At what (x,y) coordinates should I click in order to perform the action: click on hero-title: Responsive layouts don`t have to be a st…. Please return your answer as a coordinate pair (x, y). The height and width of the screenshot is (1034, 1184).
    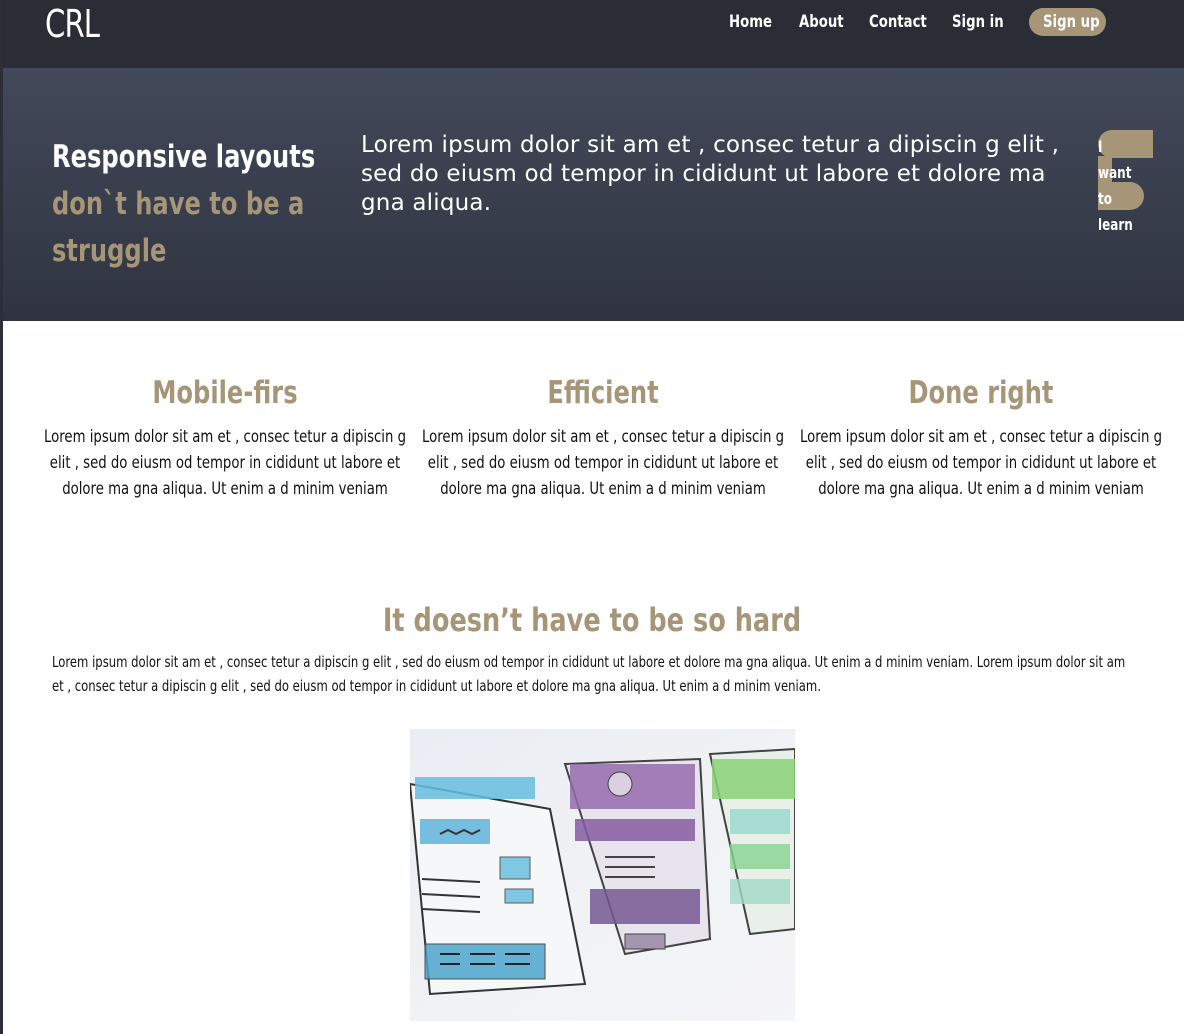
    Looking at the image, I should click on (197, 204).